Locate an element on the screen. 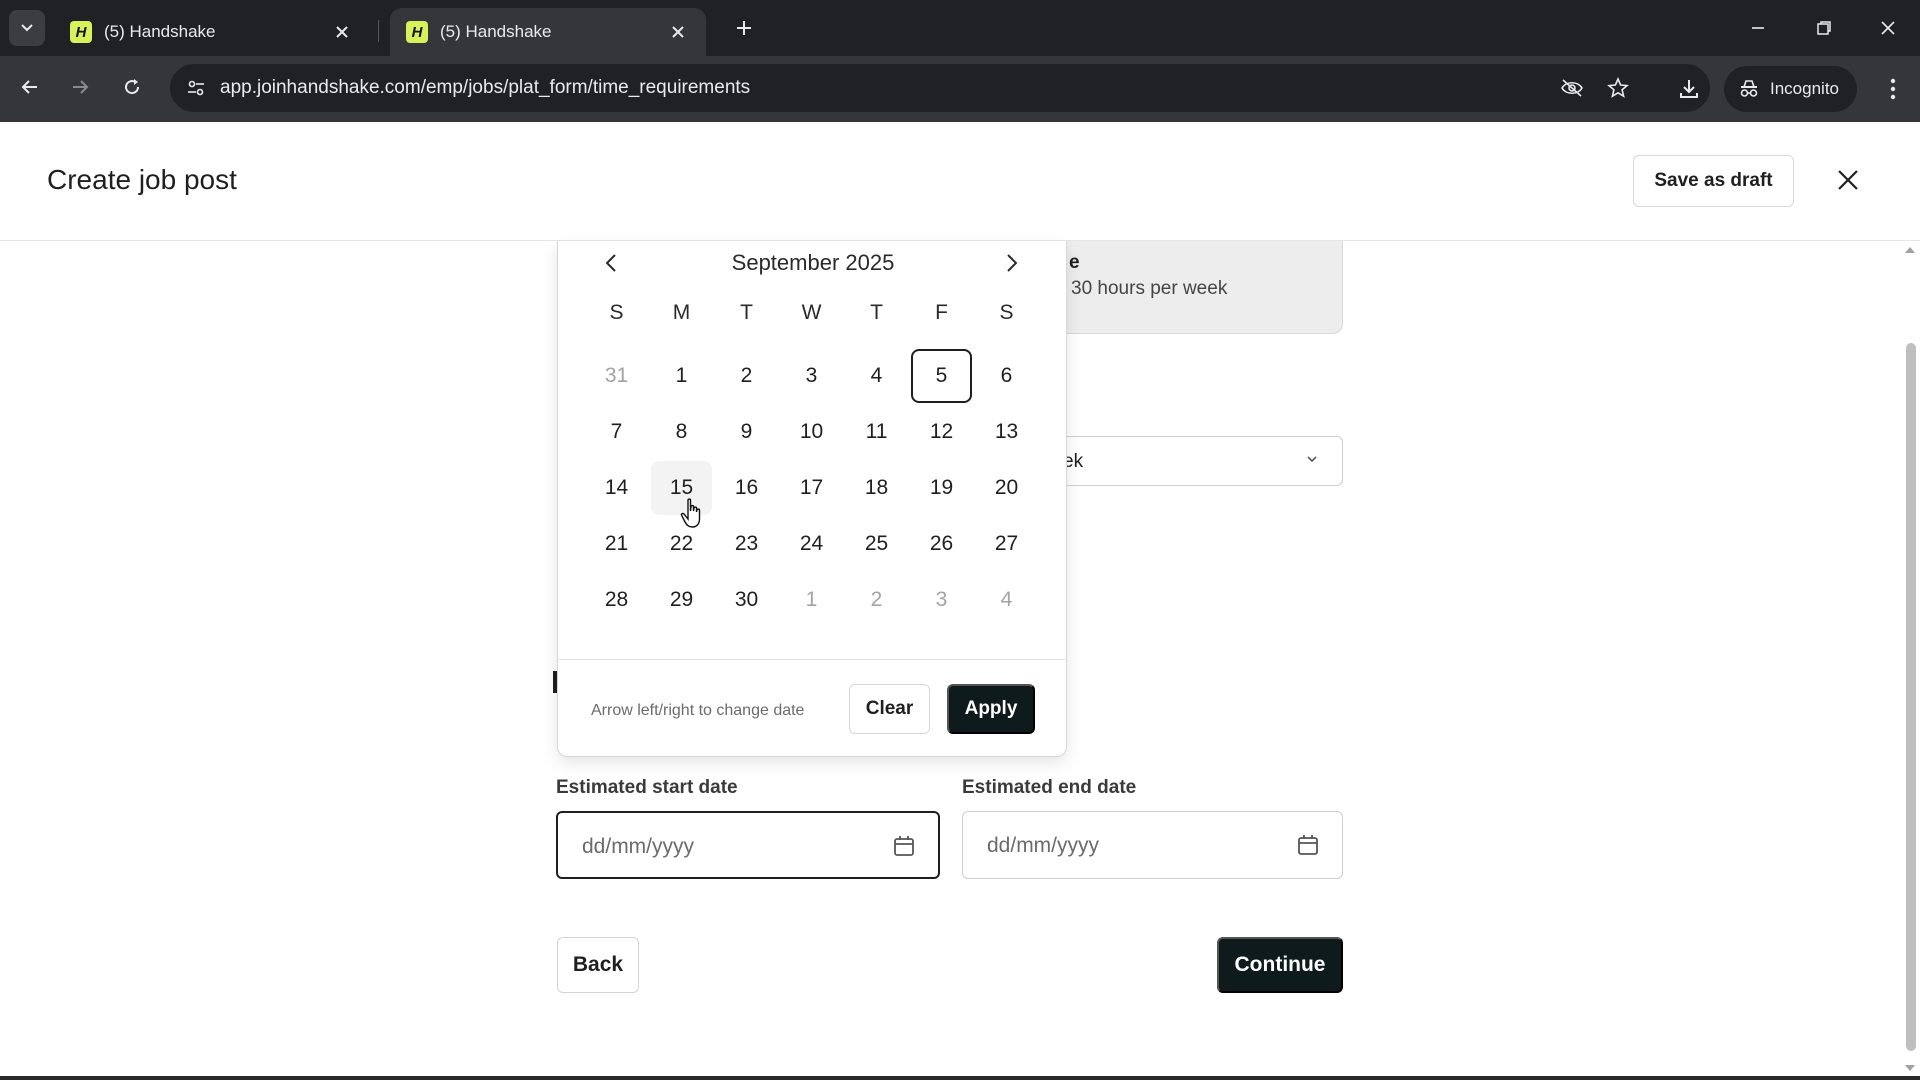 The image size is (1920, 1080). start-date-placeholder: dd/mm/yyyy is located at coordinates (638, 846).